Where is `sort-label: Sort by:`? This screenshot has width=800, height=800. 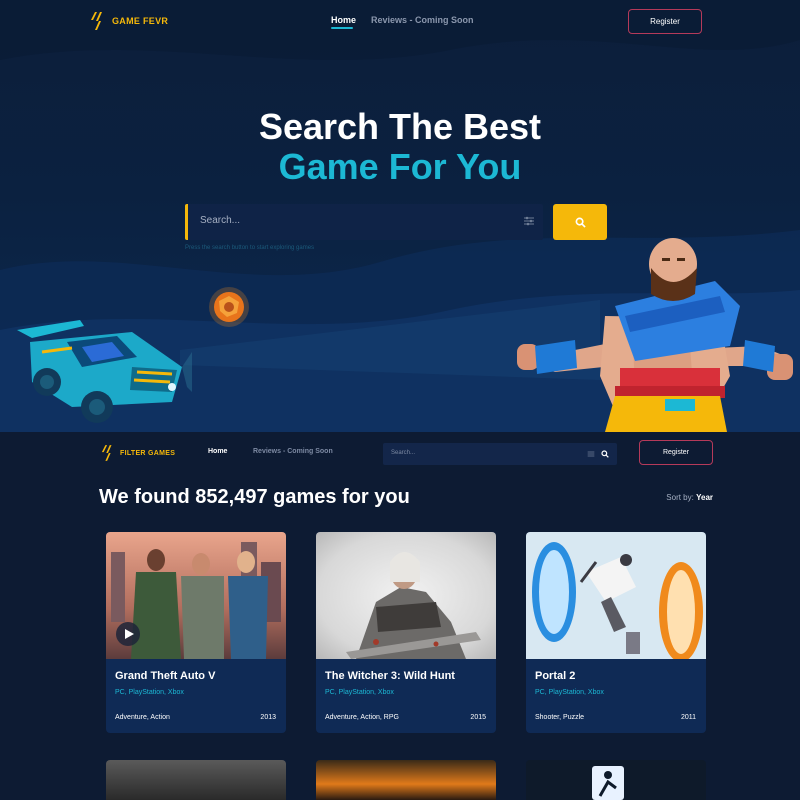
sort-label: Sort by: is located at coordinates (680, 497).